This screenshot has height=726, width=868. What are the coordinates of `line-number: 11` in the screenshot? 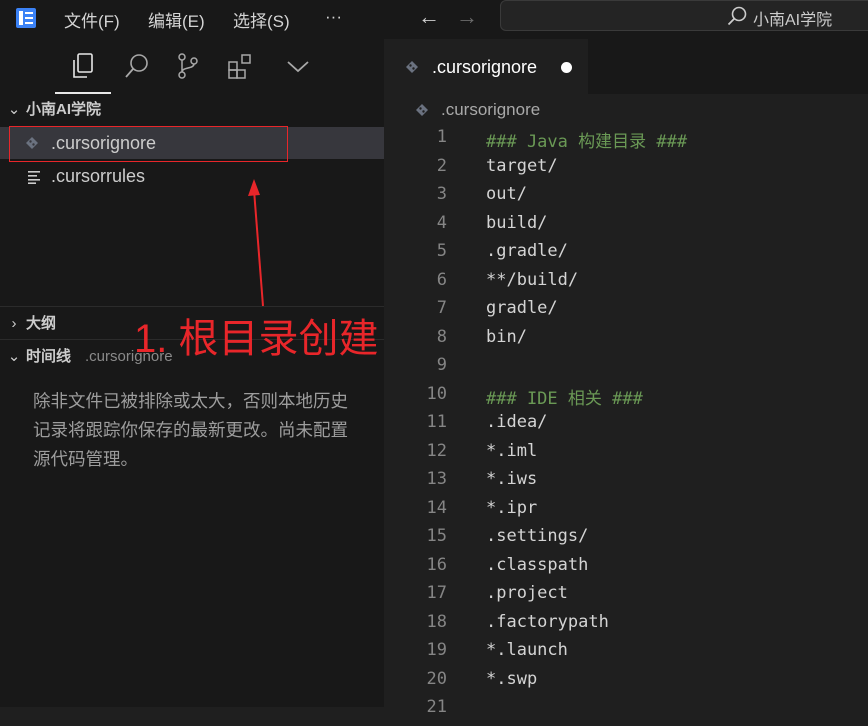 It's located at (436, 422).